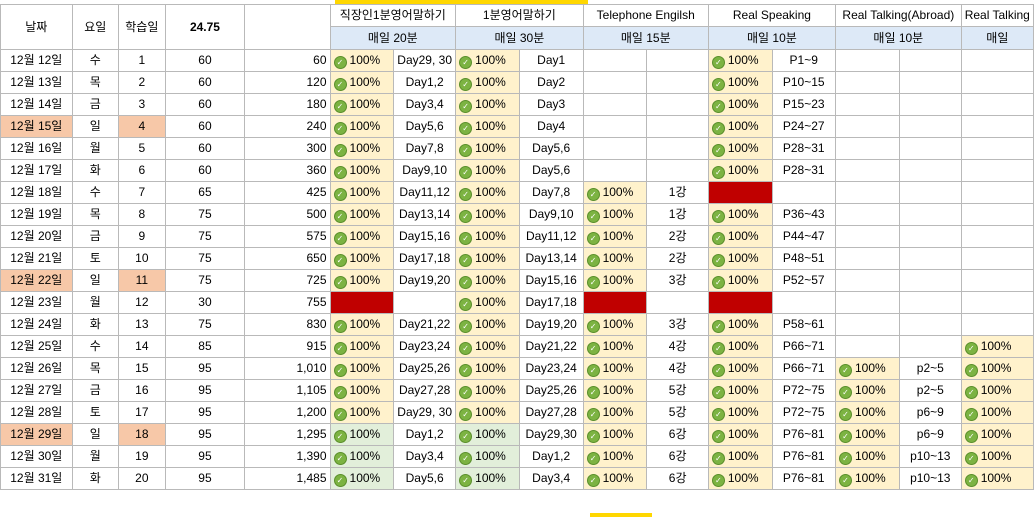  Describe the element at coordinates (141, 258) in the screenshot. I see `day-number-cell: 10` at that location.